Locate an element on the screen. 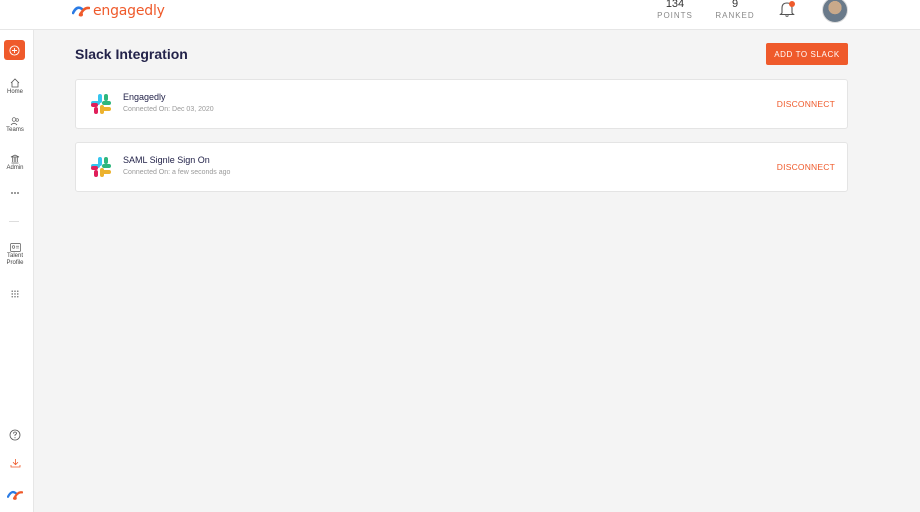 The width and height of the screenshot is (920, 512). points-stat: 134 POINTS is located at coordinates (675, 10).